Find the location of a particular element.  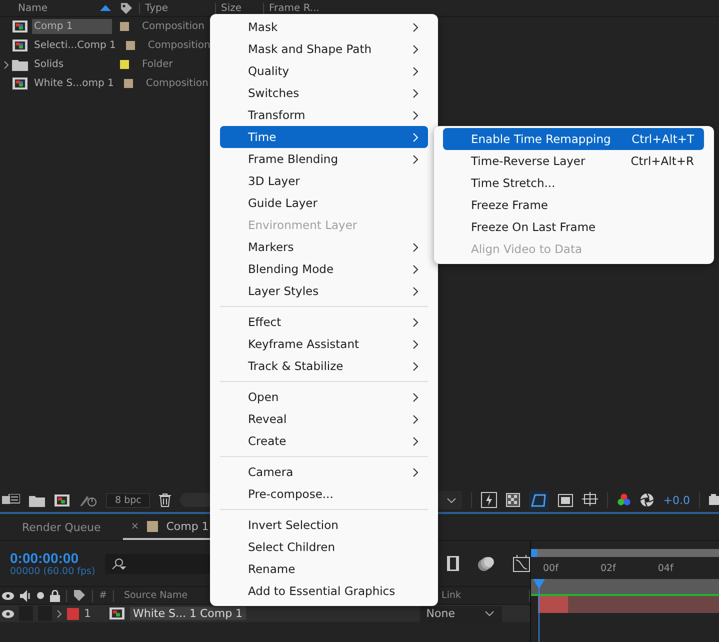

layer-number: 1 is located at coordinates (88, 613).